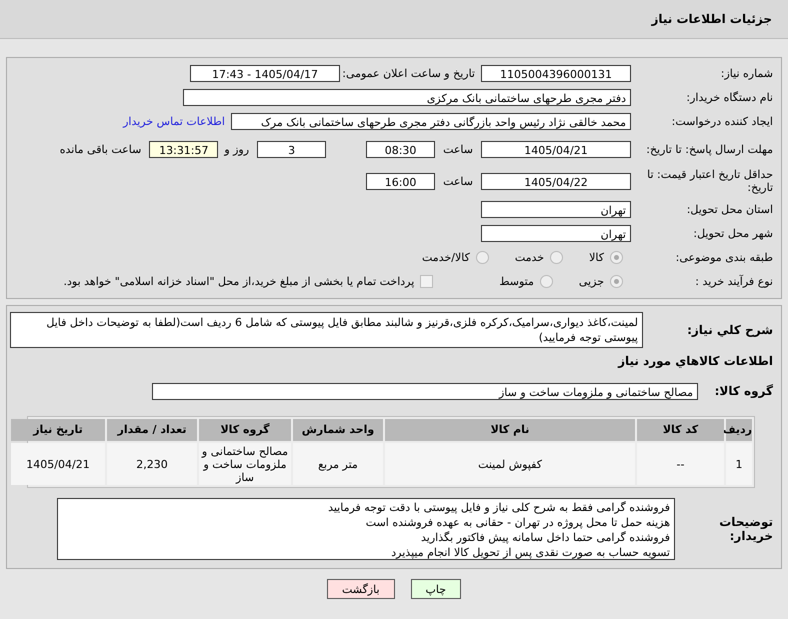  Describe the element at coordinates (101, 149) in the screenshot. I see `field-label: ساعت باقی مانده` at that location.